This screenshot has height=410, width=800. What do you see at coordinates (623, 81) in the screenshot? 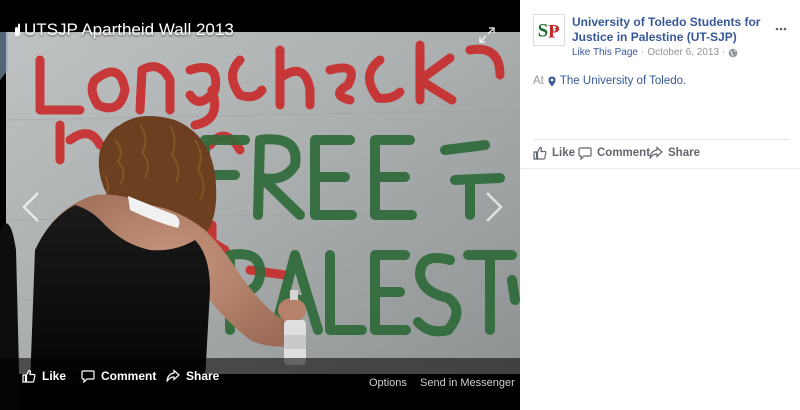
I see `location-link: The University of Toledo.` at bounding box center [623, 81].